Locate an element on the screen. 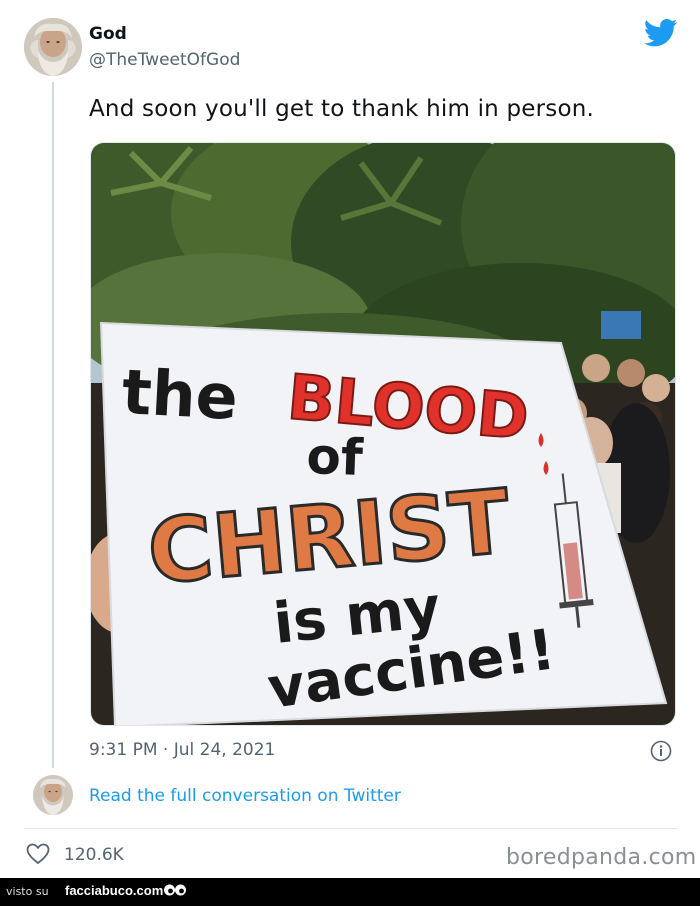 Image resolution: width=700 pixels, height=906 pixels. like-count: 120.6K is located at coordinates (94, 855).